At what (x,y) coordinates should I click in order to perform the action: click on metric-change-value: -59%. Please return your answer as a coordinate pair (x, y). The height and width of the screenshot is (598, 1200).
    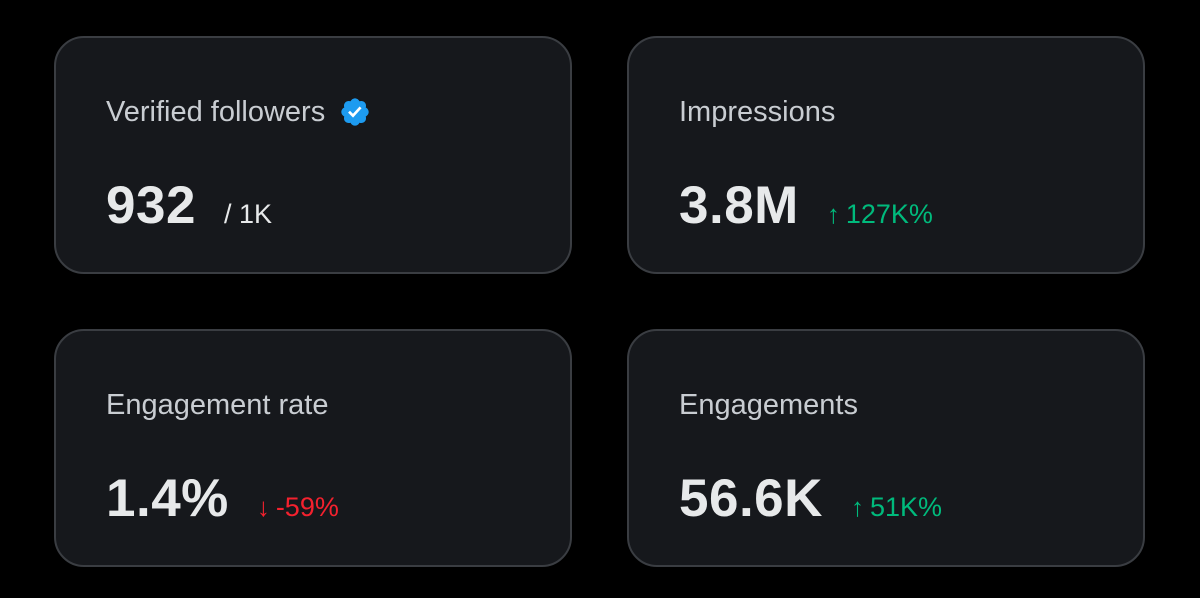
    Looking at the image, I should click on (307, 507).